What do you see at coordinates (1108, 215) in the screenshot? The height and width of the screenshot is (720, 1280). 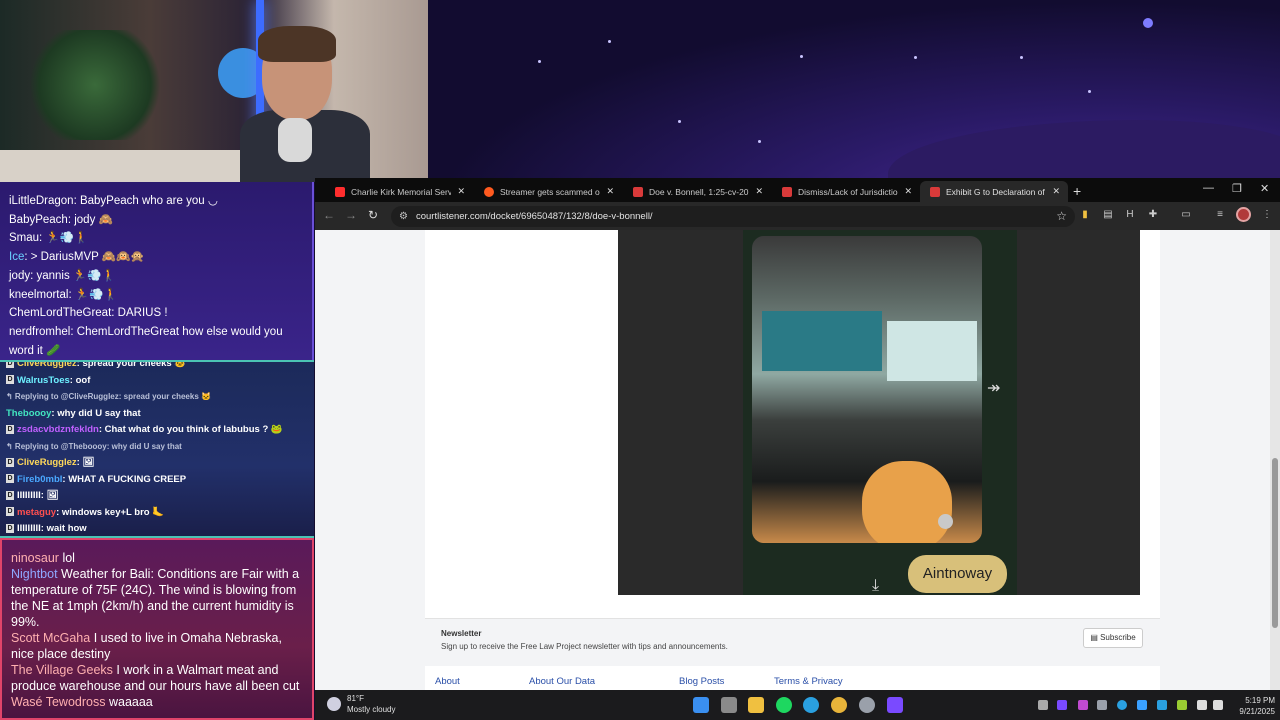 I see `clipboard-icon: ▤` at bounding box center [1108, 215].